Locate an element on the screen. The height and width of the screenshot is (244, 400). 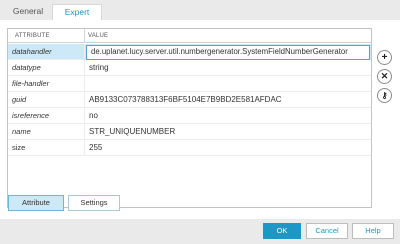
attribute-name: file-handler is located at coordinates (31, 83).